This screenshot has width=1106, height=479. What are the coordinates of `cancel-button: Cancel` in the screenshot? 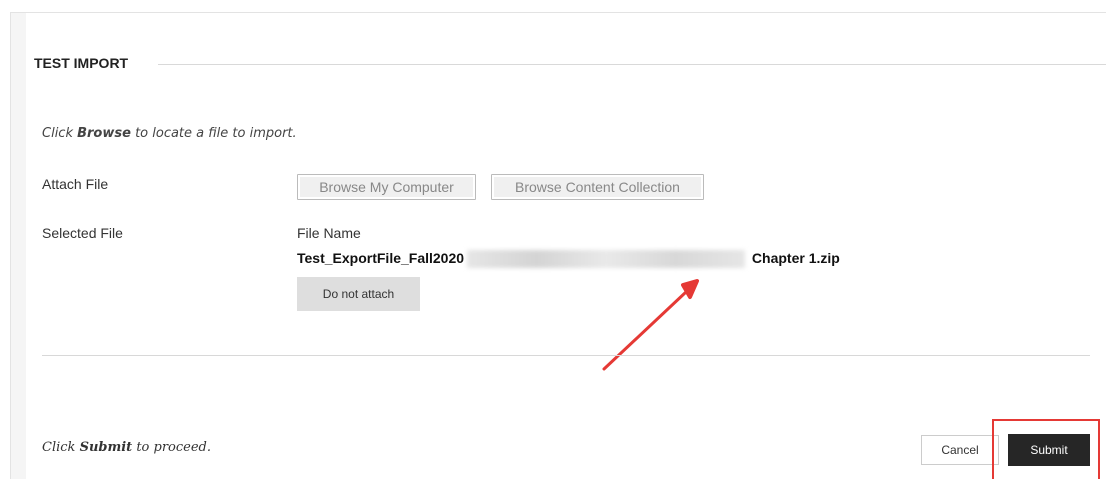 It's located at (960, 450).